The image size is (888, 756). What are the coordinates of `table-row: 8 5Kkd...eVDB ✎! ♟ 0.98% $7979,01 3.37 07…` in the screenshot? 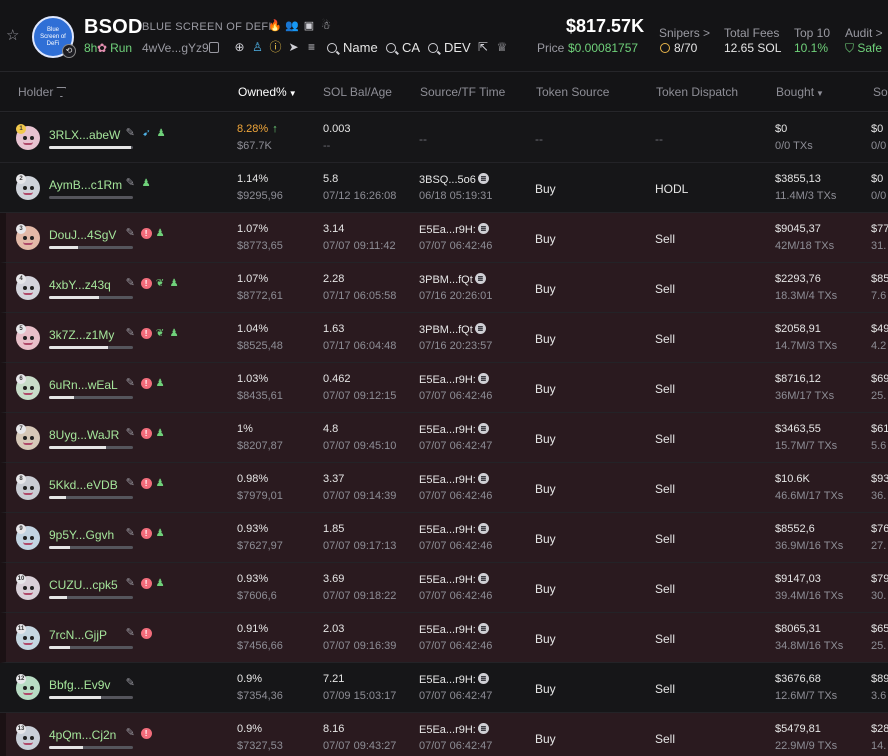 It's located at (444, 488).